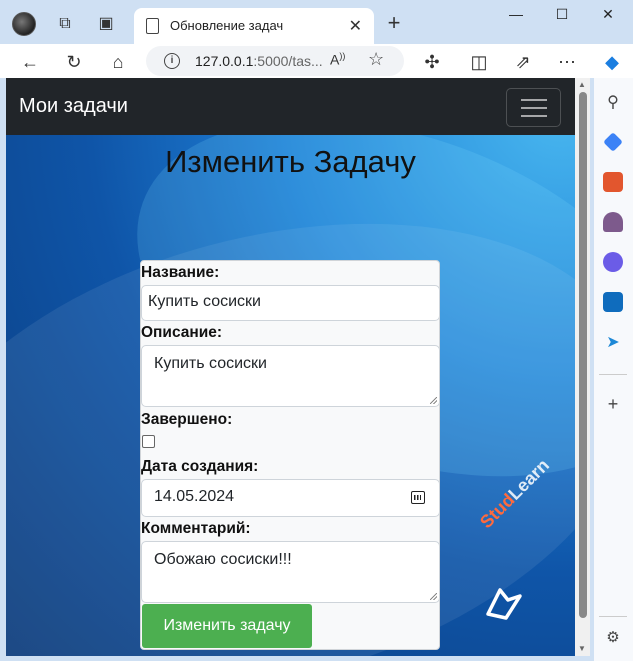 Image resolution: width=633 pixels, height=661 pixels. What do you see at coordinates (290, 572) in the screenshot?
I see `comment-textarea: Обожаю сосиски!!!` at bounding box center [290, 572].